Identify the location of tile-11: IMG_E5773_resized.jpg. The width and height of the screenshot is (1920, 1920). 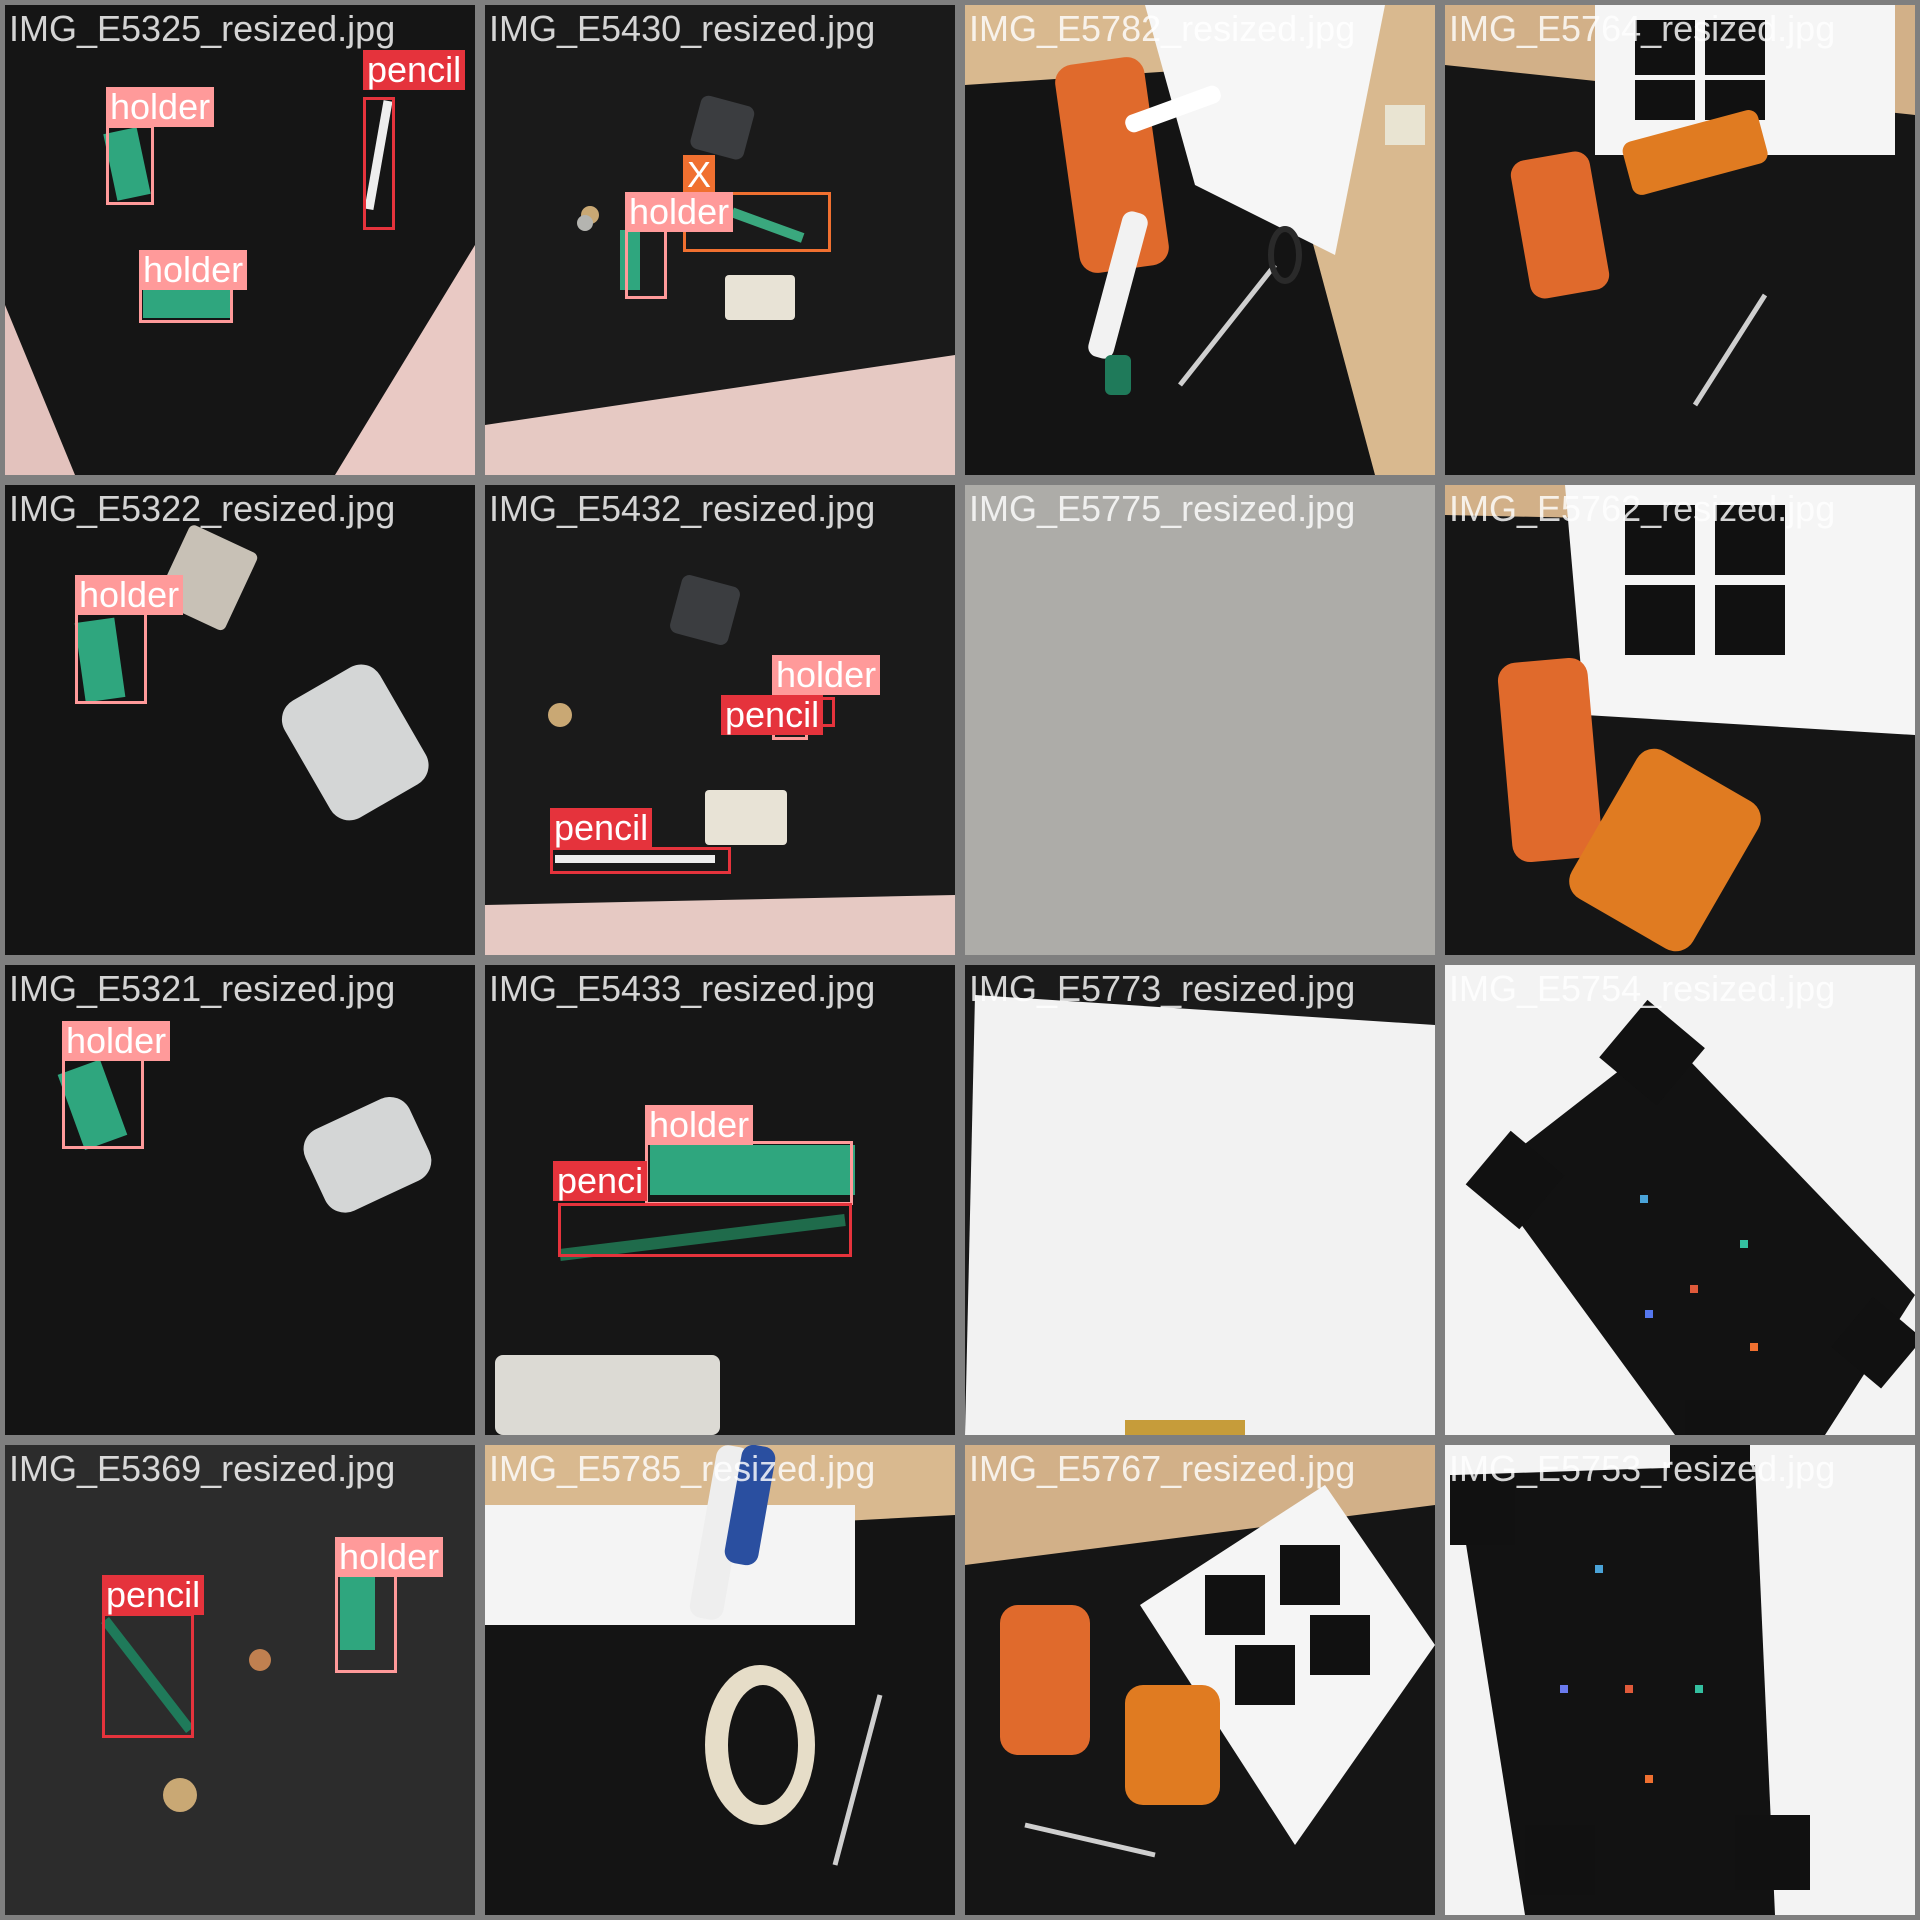
(1200, 1200).